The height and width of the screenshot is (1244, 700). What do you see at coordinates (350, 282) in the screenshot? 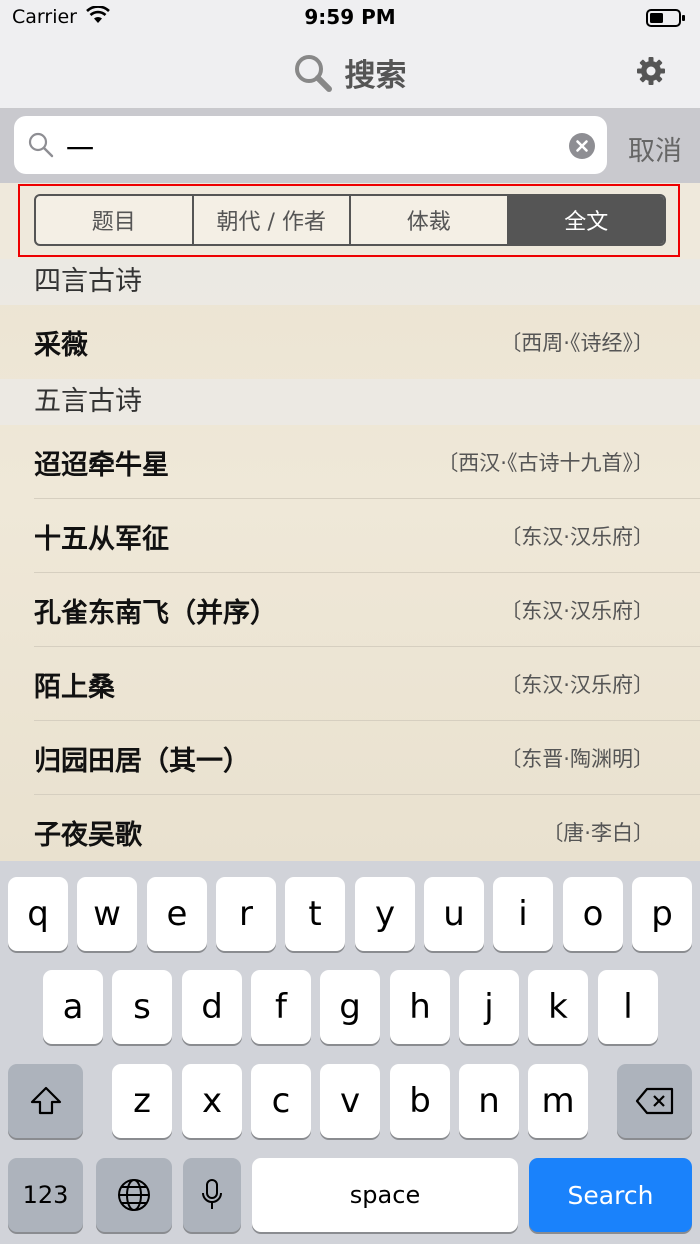
I see `section-header: 四言古诗` at bounding box center [350, 282].